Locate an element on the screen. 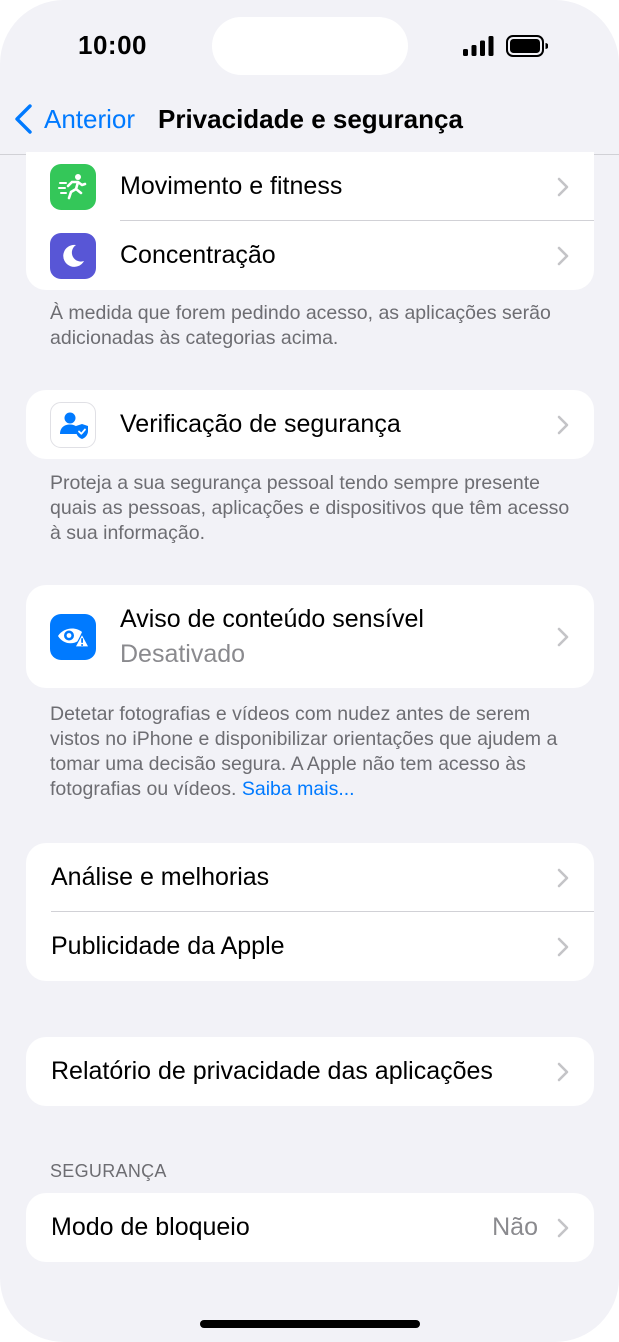  section-header-seguranca: SEGURANÇA is located at coordinates (108, 1171).